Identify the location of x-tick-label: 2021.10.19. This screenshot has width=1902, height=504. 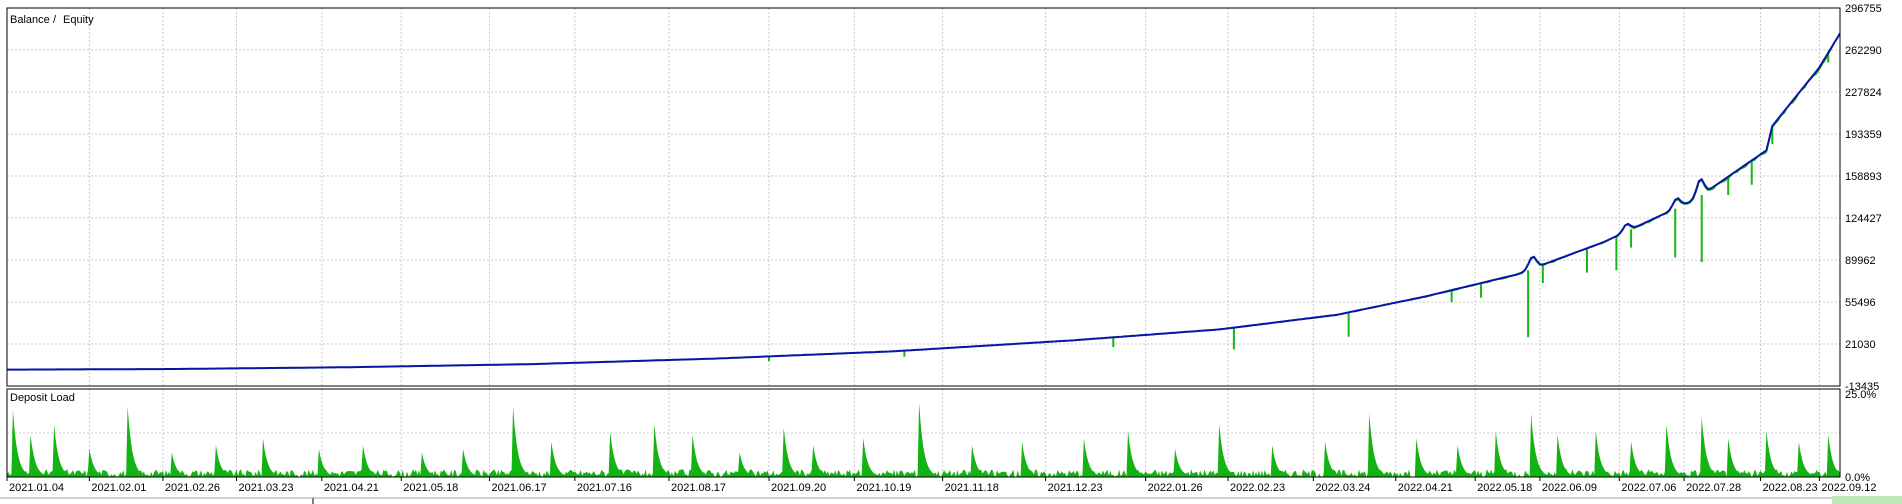
(883, 488).